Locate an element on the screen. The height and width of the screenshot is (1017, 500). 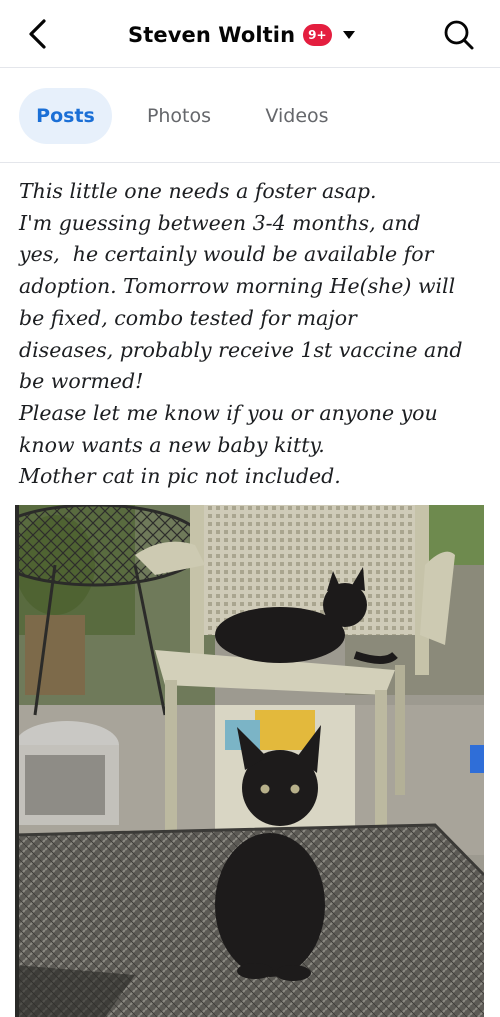
top-bar: Steven Woltin 9+ is located at coordinates (250, 34).